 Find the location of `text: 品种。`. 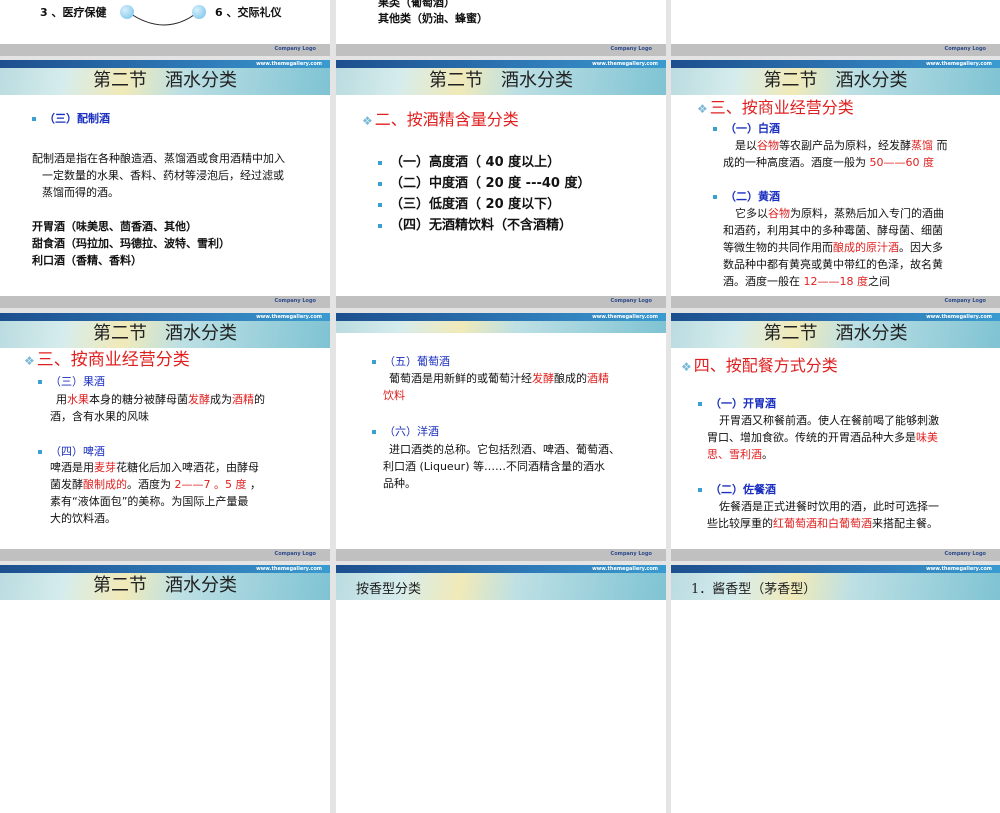

text: 品种。 is located at coordinates (399, 483).